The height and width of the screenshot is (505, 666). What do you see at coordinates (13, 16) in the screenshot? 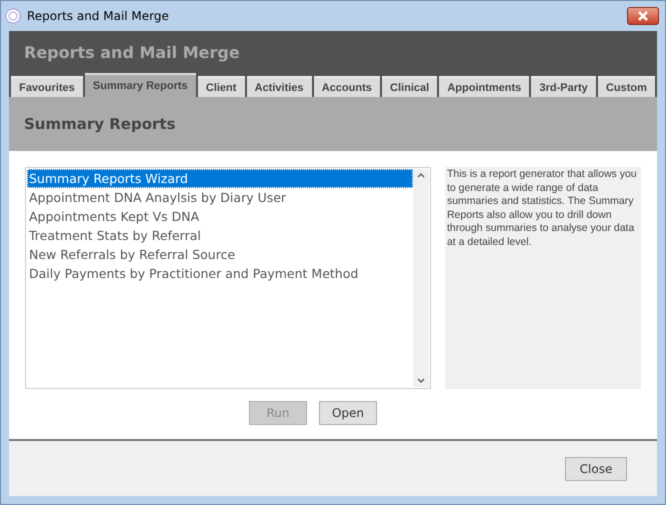
I see `app-logo-icon` at bounding box center [13, 16].